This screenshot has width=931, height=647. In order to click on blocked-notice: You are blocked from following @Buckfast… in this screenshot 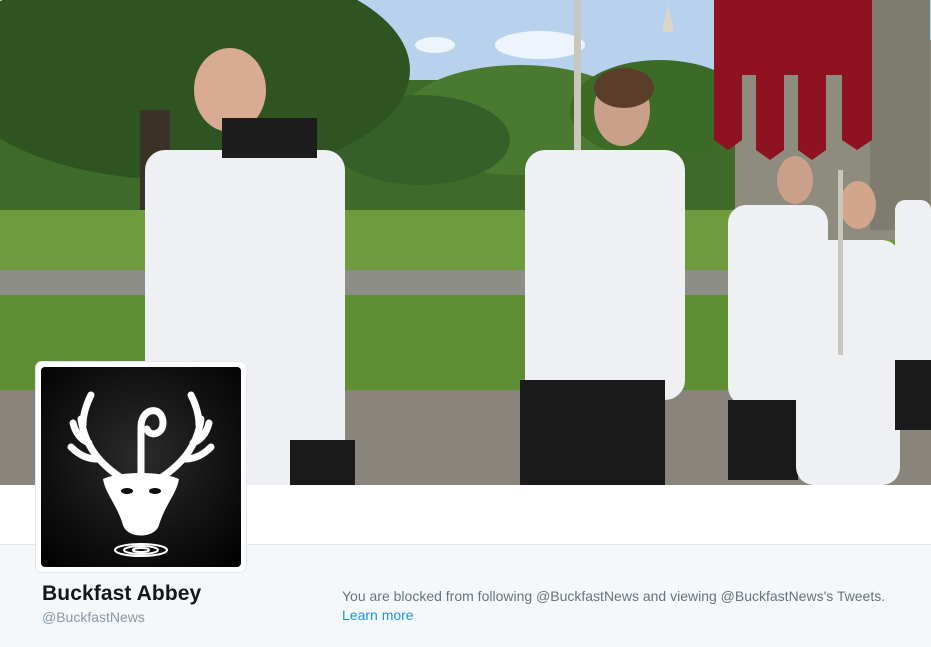, I will do `click(627, 606)`.